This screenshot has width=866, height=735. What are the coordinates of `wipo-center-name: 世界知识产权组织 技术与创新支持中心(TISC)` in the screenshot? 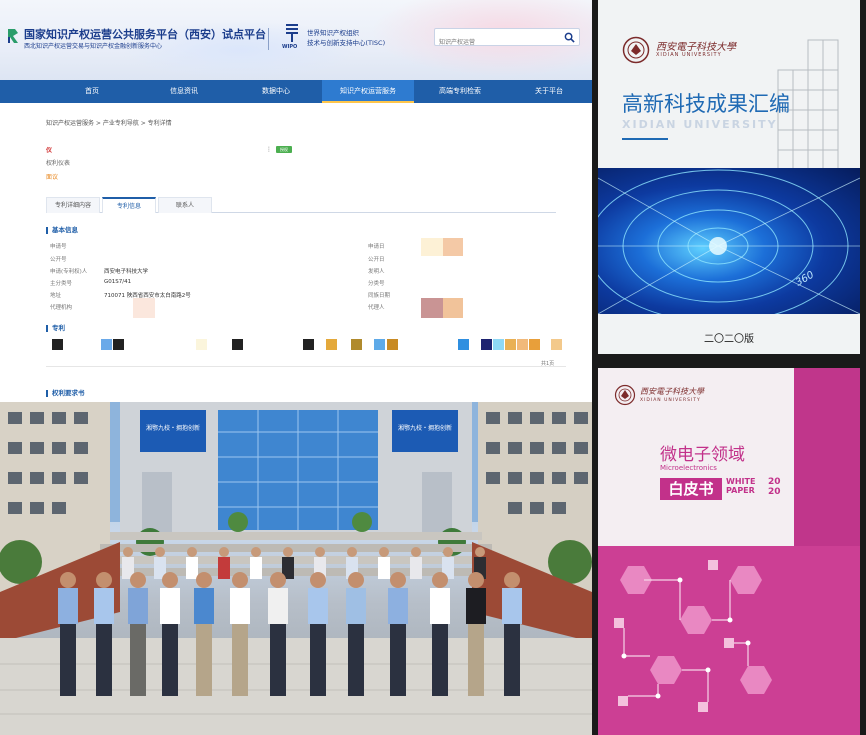 It's located at (346, 38).